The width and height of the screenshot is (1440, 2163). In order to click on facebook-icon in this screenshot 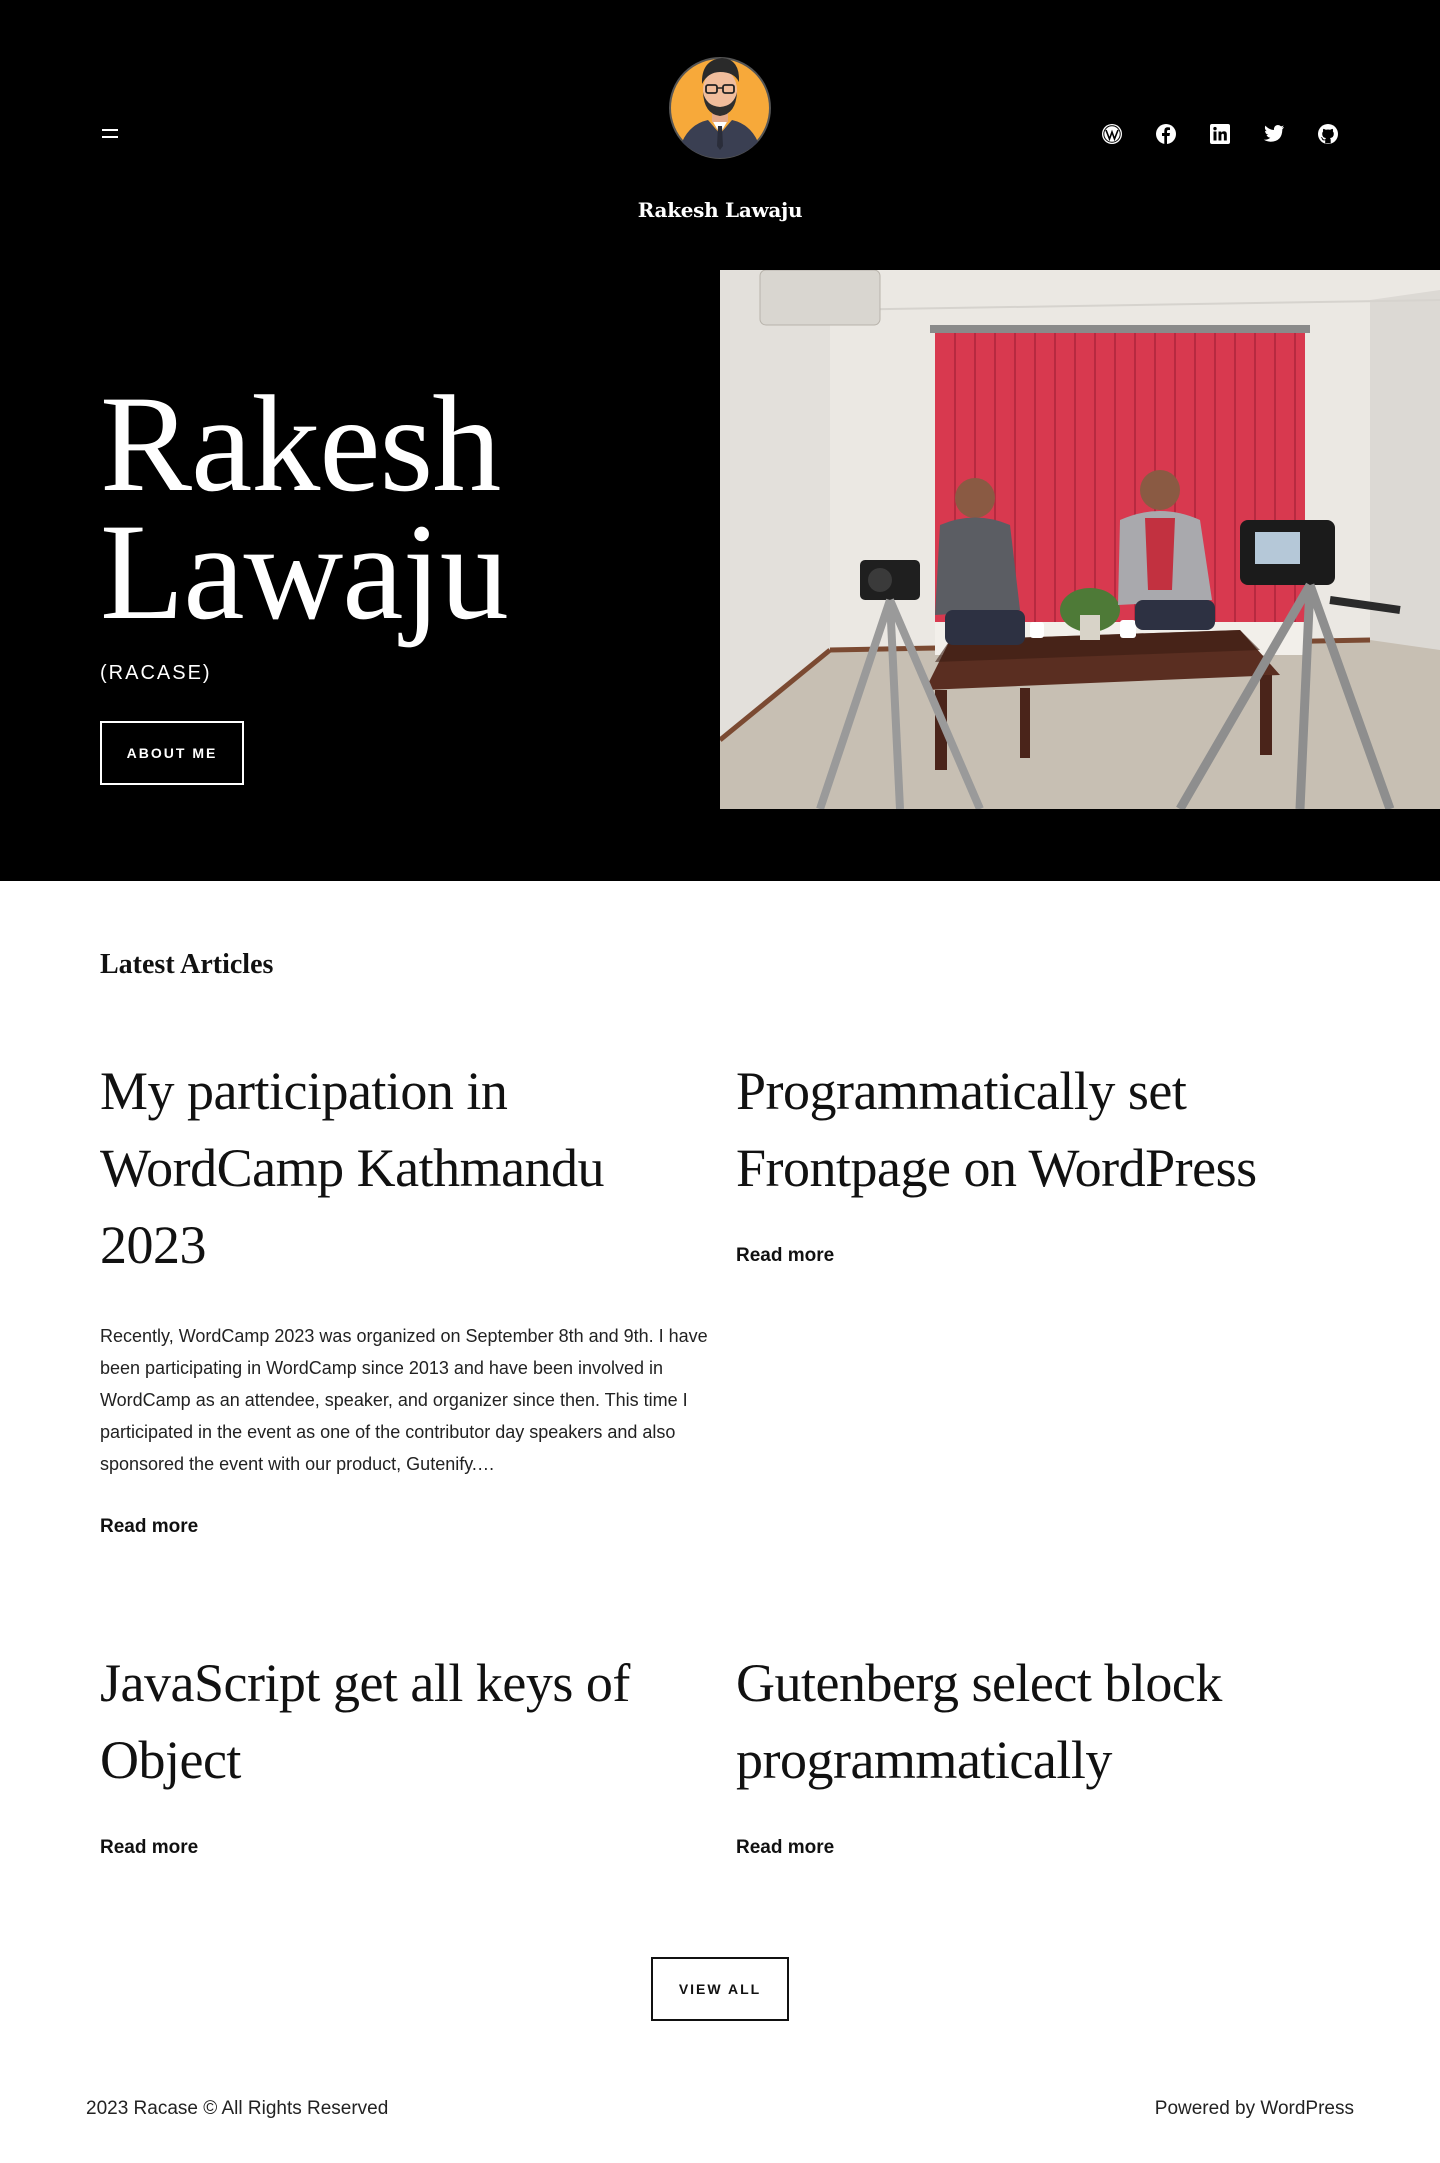, I will do `click(1166, 134)`.